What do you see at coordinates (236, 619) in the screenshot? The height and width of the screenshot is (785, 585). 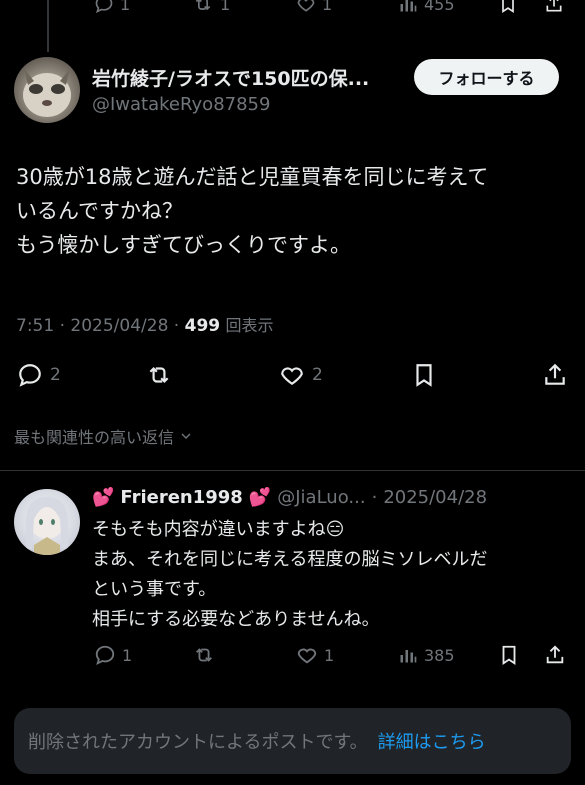 I see `reply-text-line: 相手にする必要などありませんね。` at bounding box center [236, 619].